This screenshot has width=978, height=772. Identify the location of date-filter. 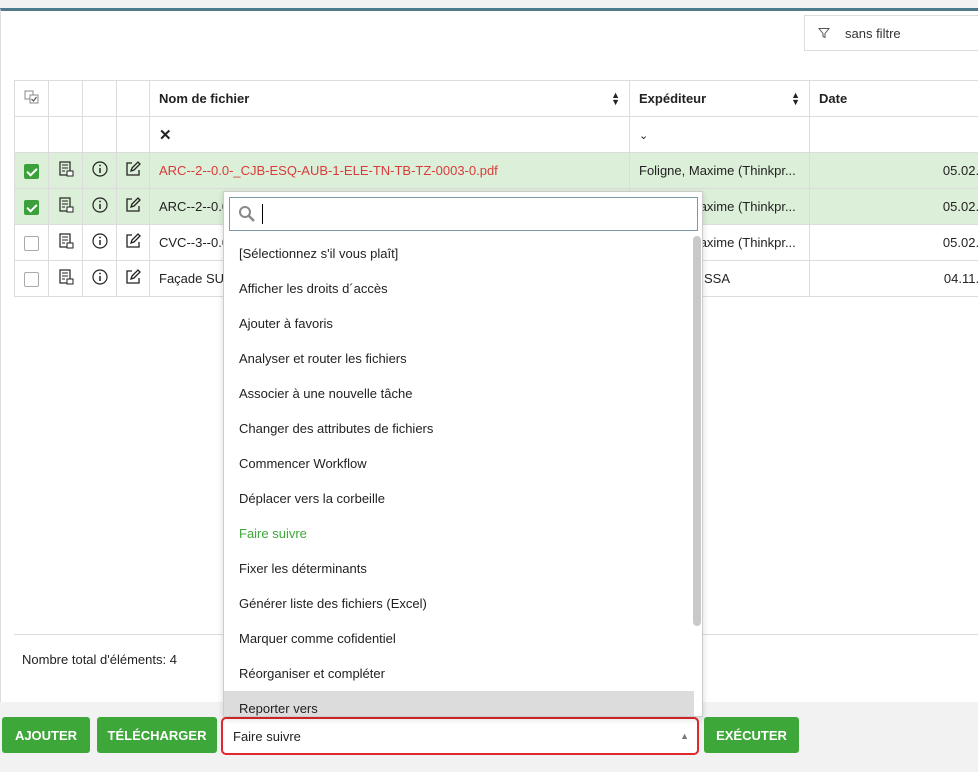
(893, 134).